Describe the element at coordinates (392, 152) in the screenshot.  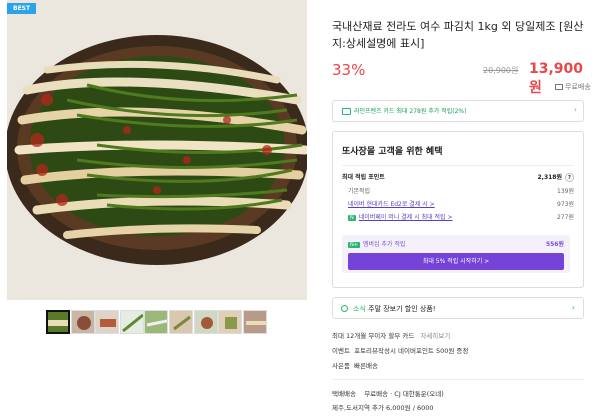
I see `benefit-title: 또사장몰 고객을 위한 혜택` at that location.